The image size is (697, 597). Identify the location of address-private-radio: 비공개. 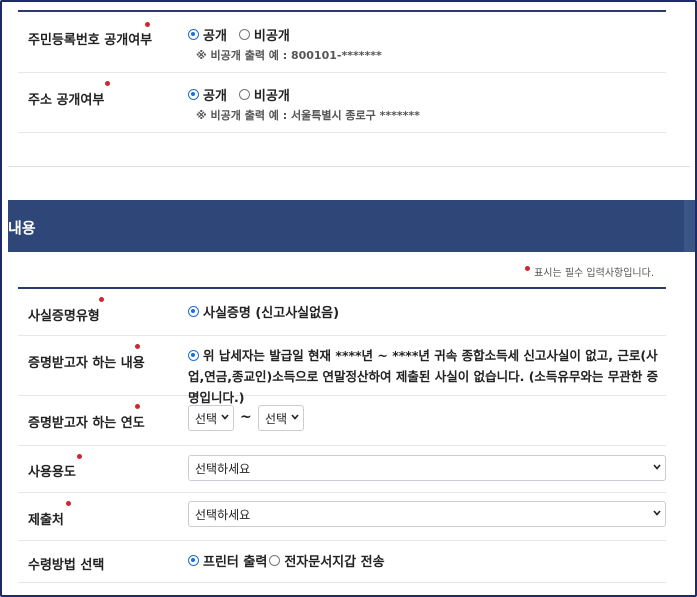
(264, 94).